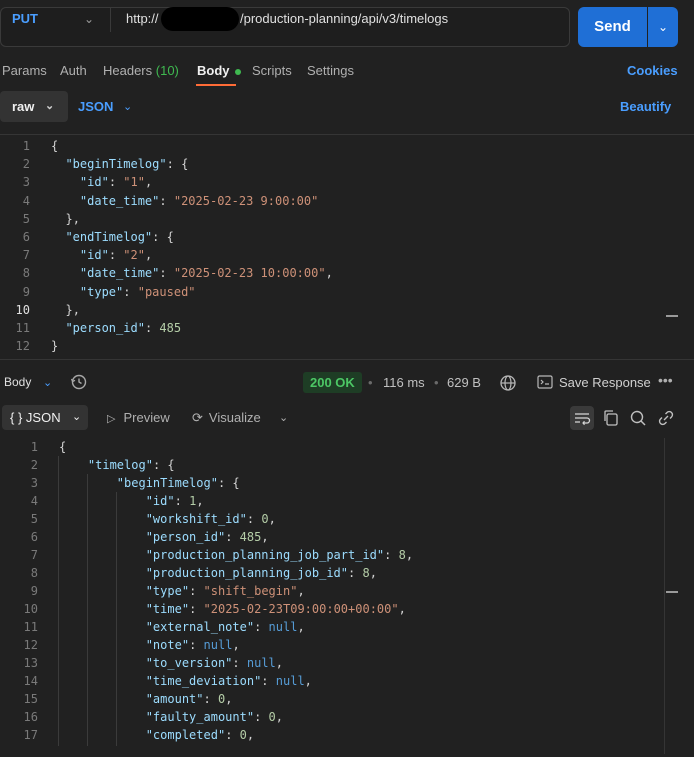  Describe the element at coordinates (330, 483) in the screenshot. I see `response-code-line: 3 "beginTimelog": {` at that location.